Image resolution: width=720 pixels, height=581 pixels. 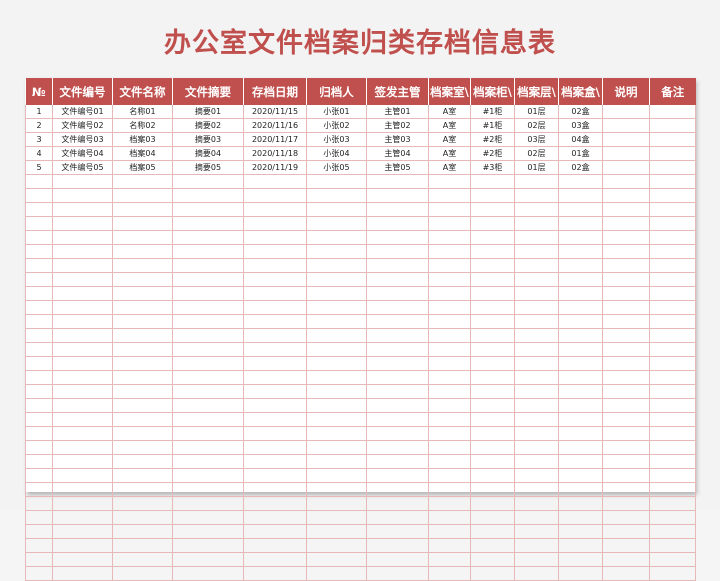 I want to click on header-cell-supervisor: 签发主管, so click(x=397, y=91).